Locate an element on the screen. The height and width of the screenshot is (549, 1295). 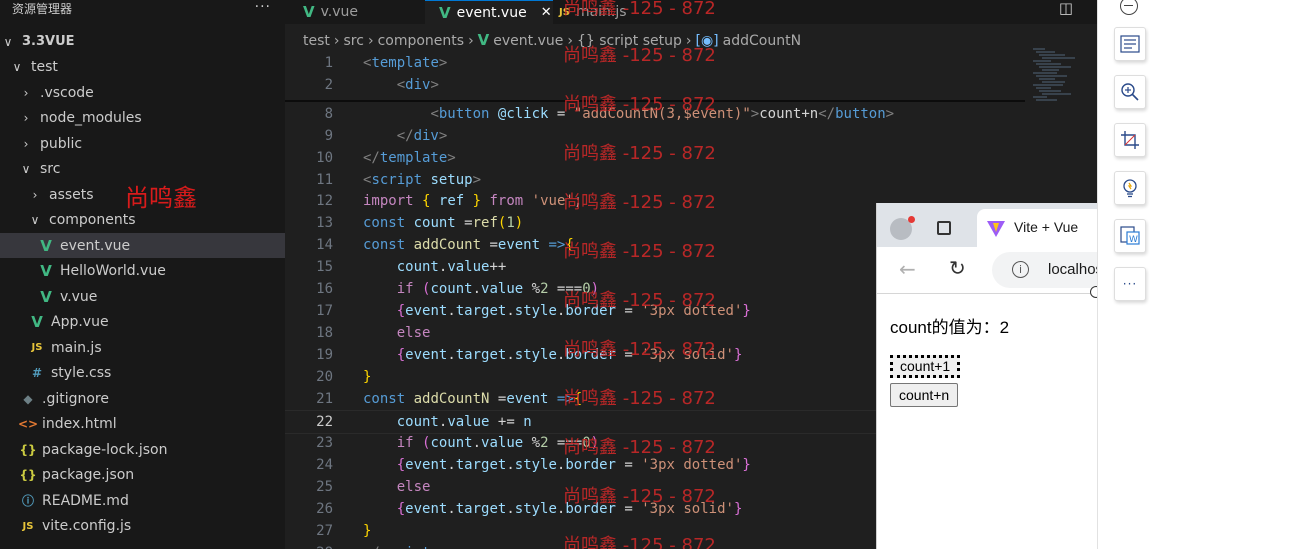
code-token: const is located at coordinates (384, 399).